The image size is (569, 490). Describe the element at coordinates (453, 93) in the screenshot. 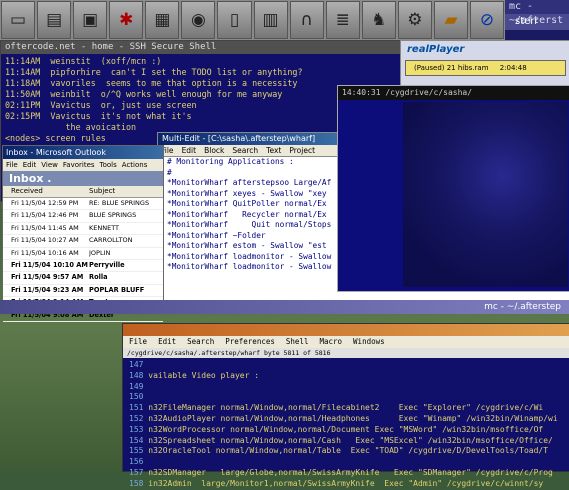

I see `cygwin-title: 14:40:31 /cygdrive/c/sasha/` at that location.